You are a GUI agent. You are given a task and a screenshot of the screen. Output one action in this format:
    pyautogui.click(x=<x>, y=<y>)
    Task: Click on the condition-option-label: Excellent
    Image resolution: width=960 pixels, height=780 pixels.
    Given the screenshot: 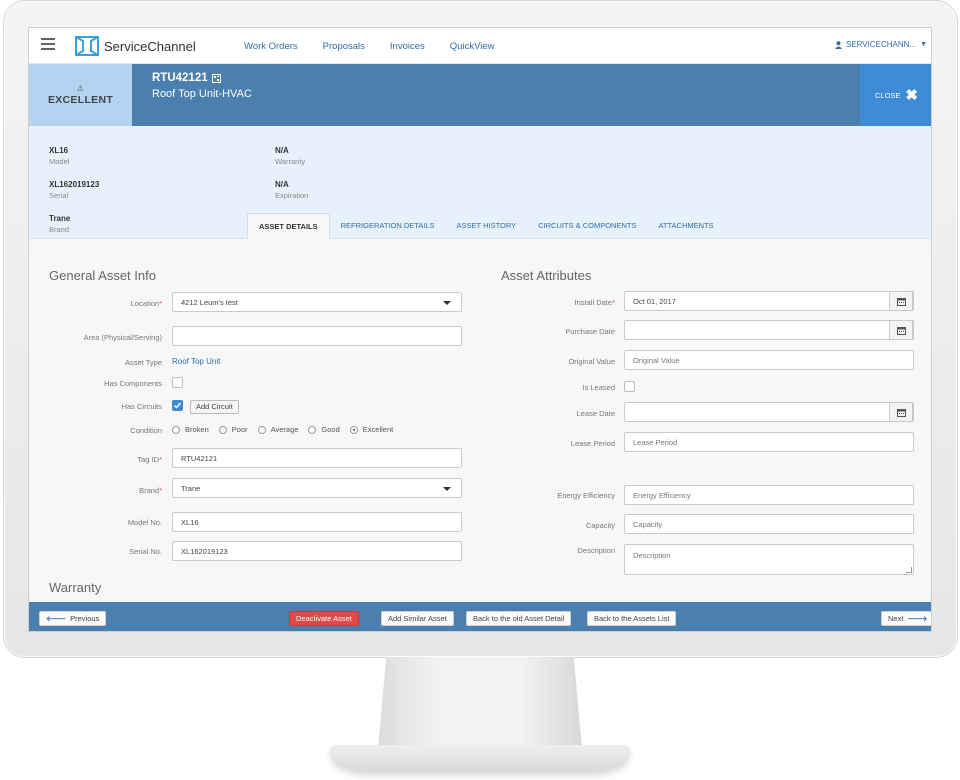 What is the action you would take?
    pyautogui.click(x=378, y=429)
    